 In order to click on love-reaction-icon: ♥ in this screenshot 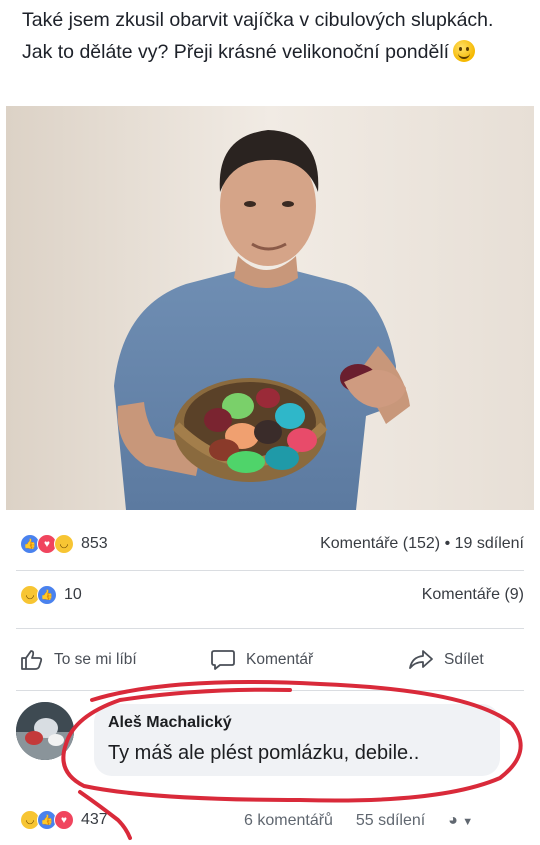, I will do `click(64, 820)`.